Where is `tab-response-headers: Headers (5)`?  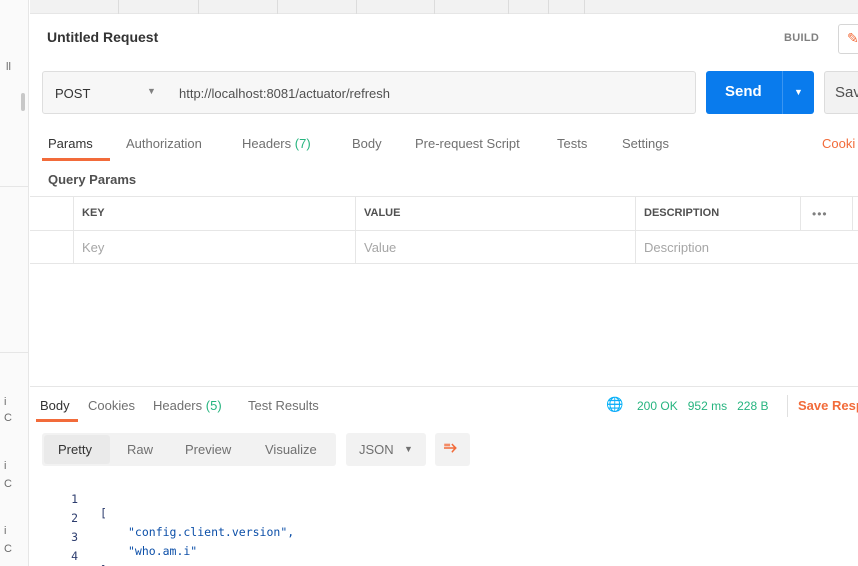 tab-response-headers: Headers (5) is located at coordinates (187, 405).